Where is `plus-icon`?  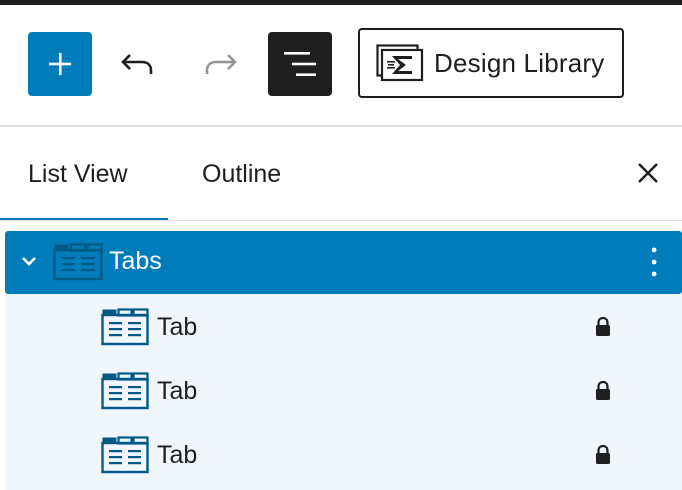 plus-icon is located at coordinates (60, 64).